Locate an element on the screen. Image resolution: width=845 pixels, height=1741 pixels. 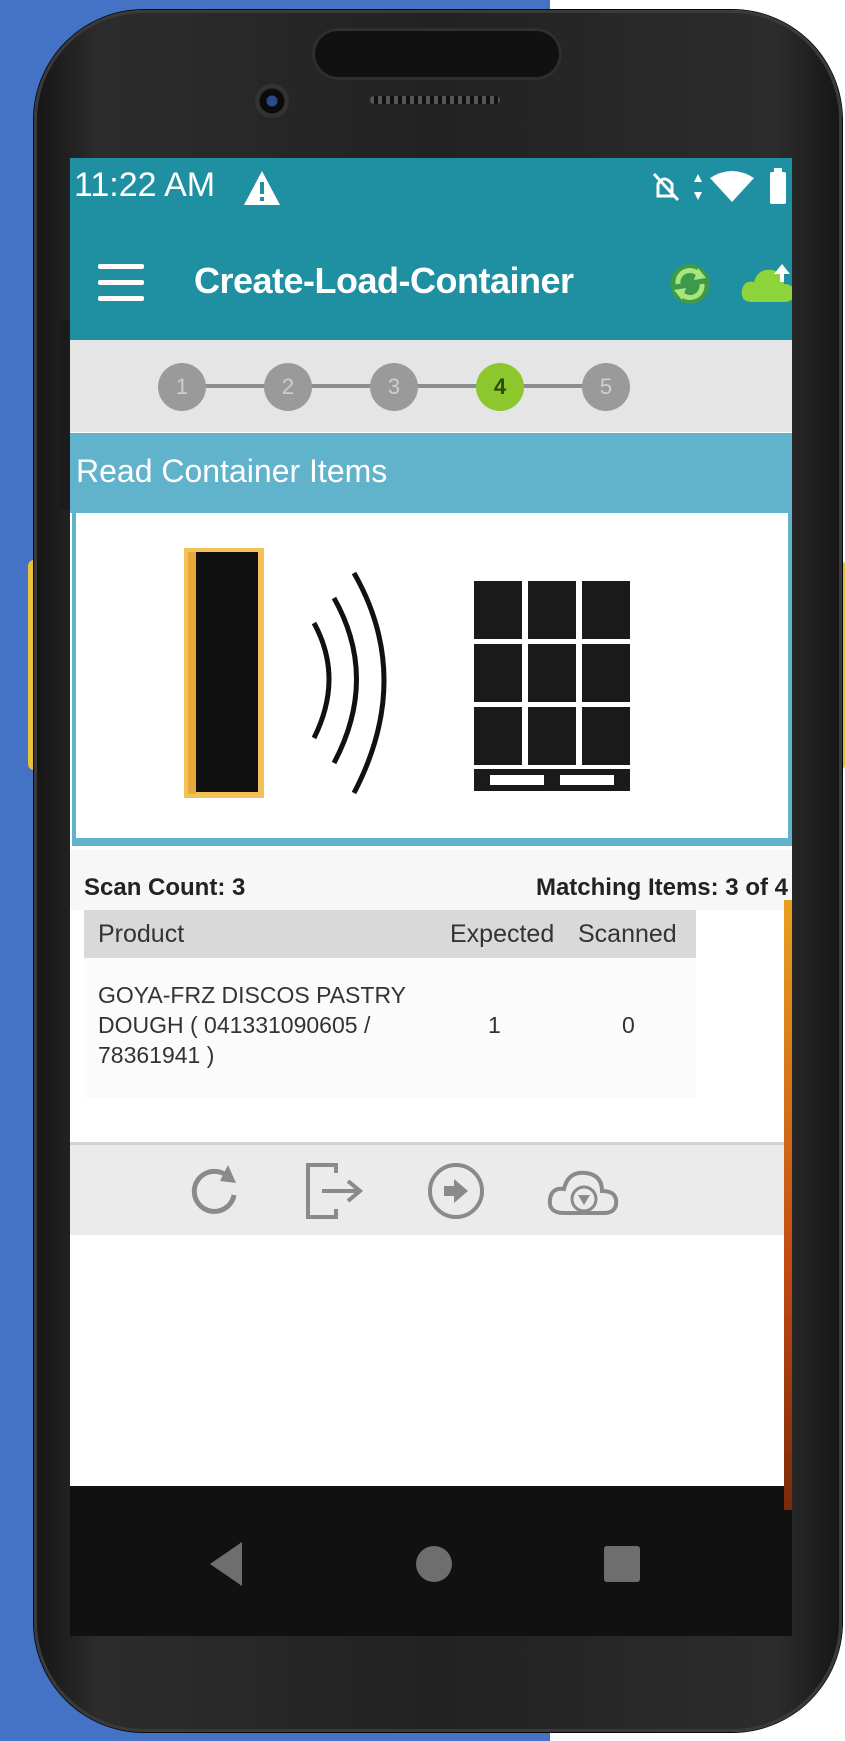
scan-count: Scan Count: 3 is located at coordinates (165, 887).